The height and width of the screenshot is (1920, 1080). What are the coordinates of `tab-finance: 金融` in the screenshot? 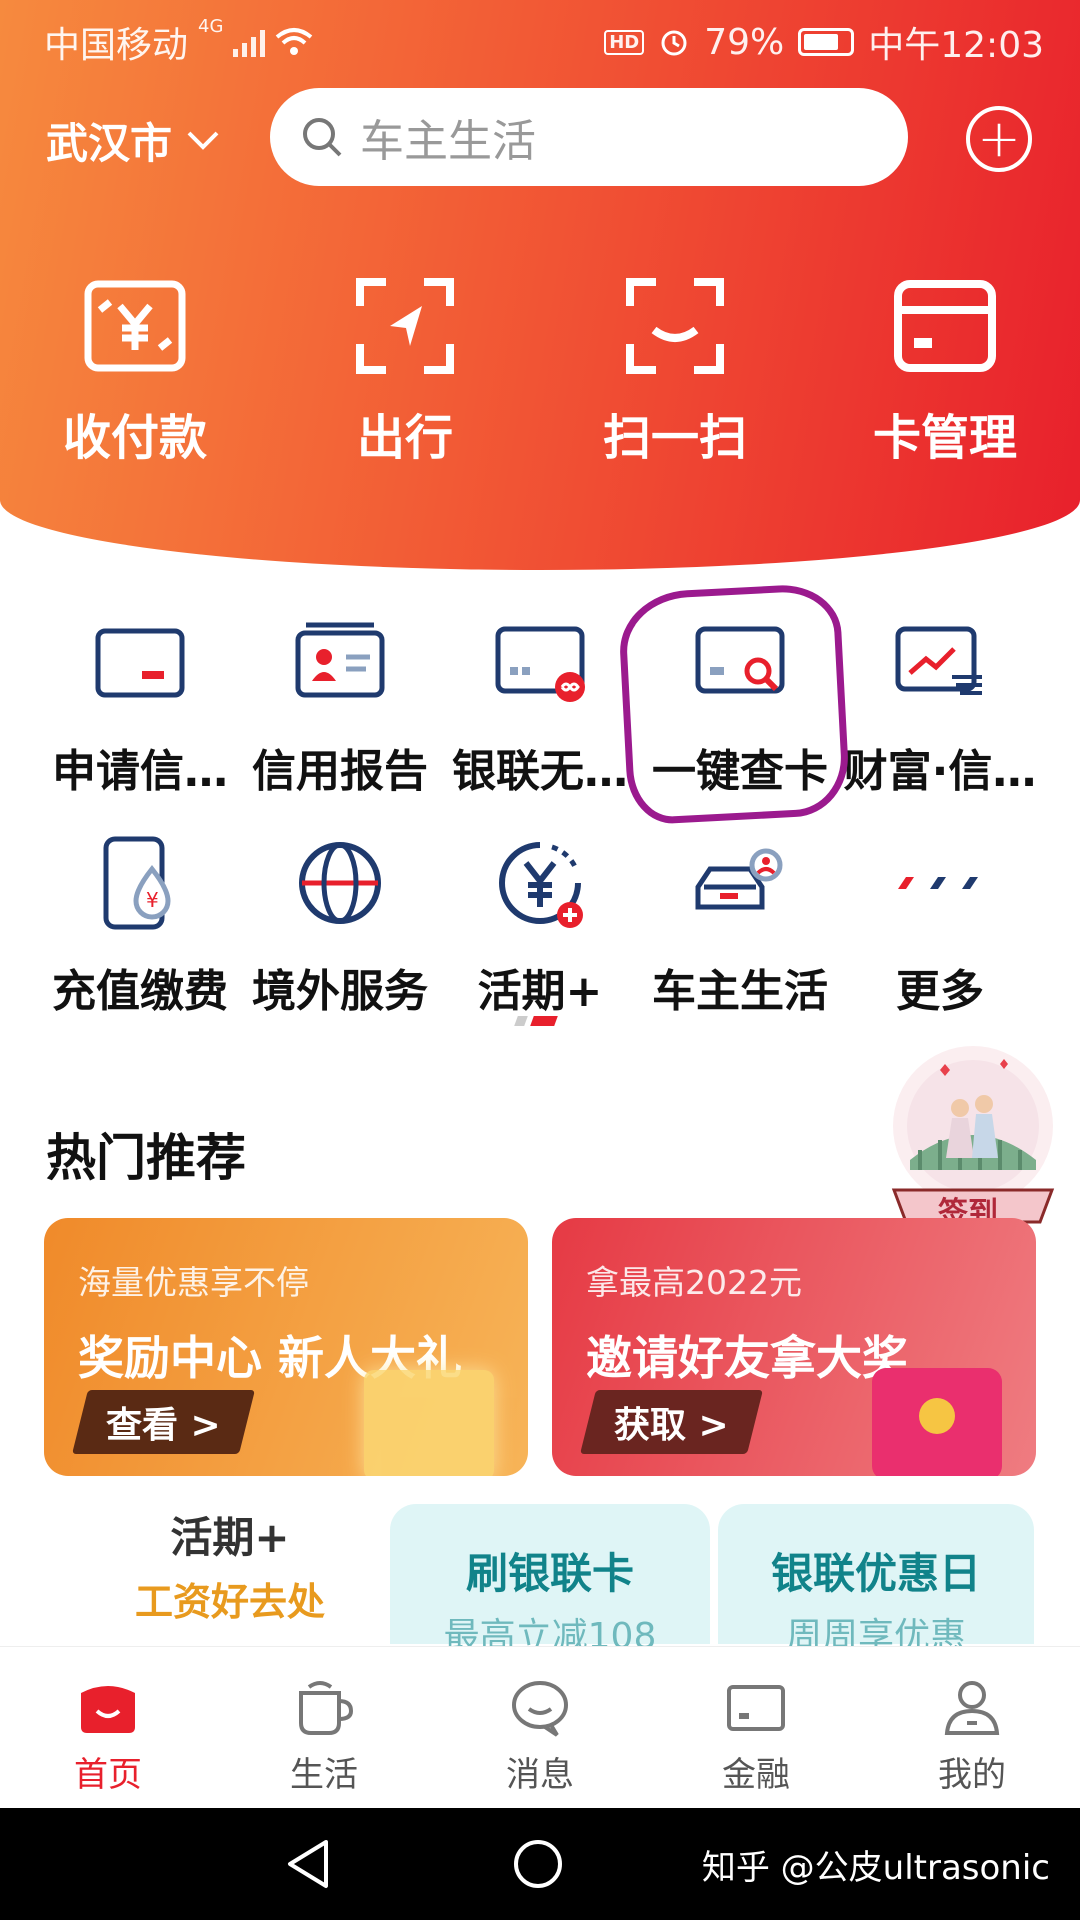 It's located at (756, 1727).